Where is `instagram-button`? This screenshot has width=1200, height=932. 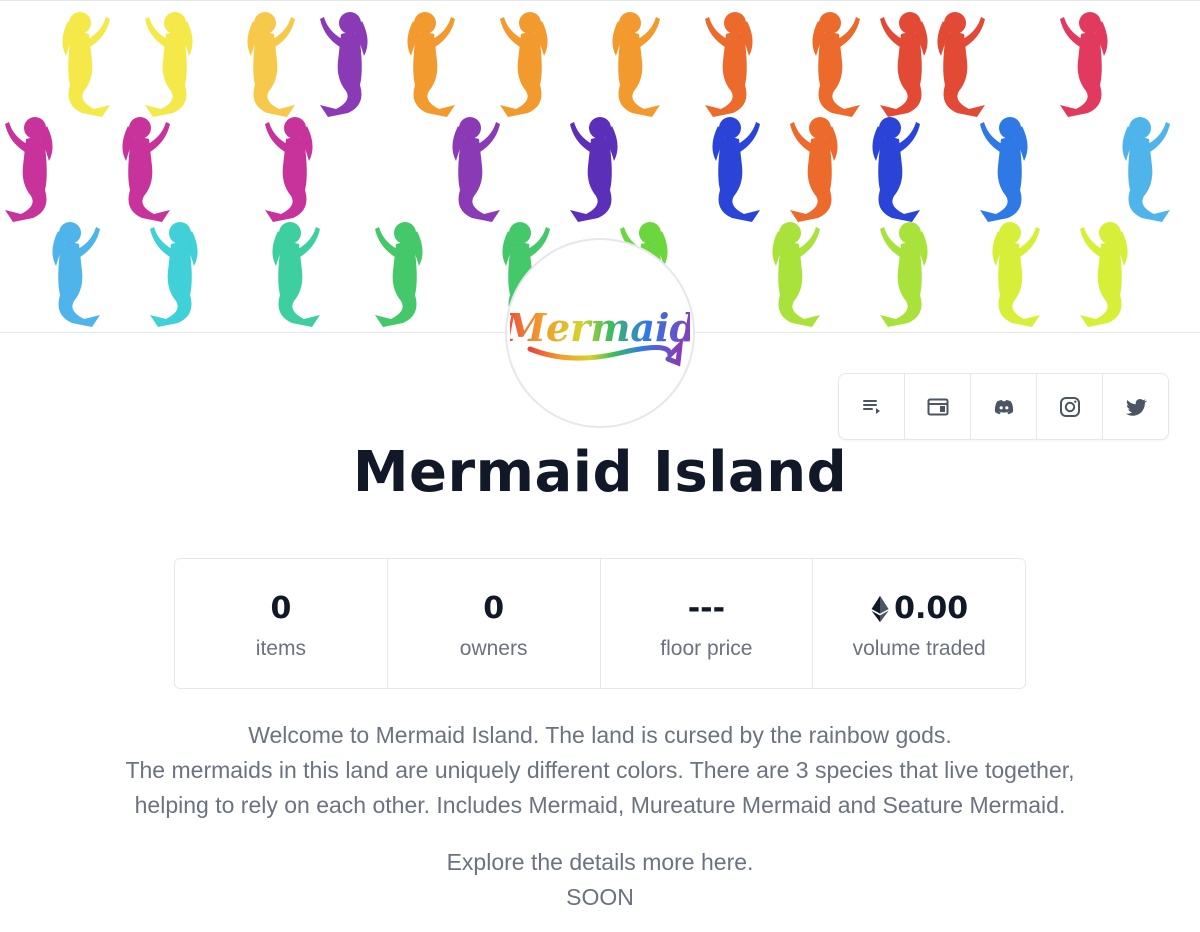 instagram-button is located at coordinates (1070, 406).